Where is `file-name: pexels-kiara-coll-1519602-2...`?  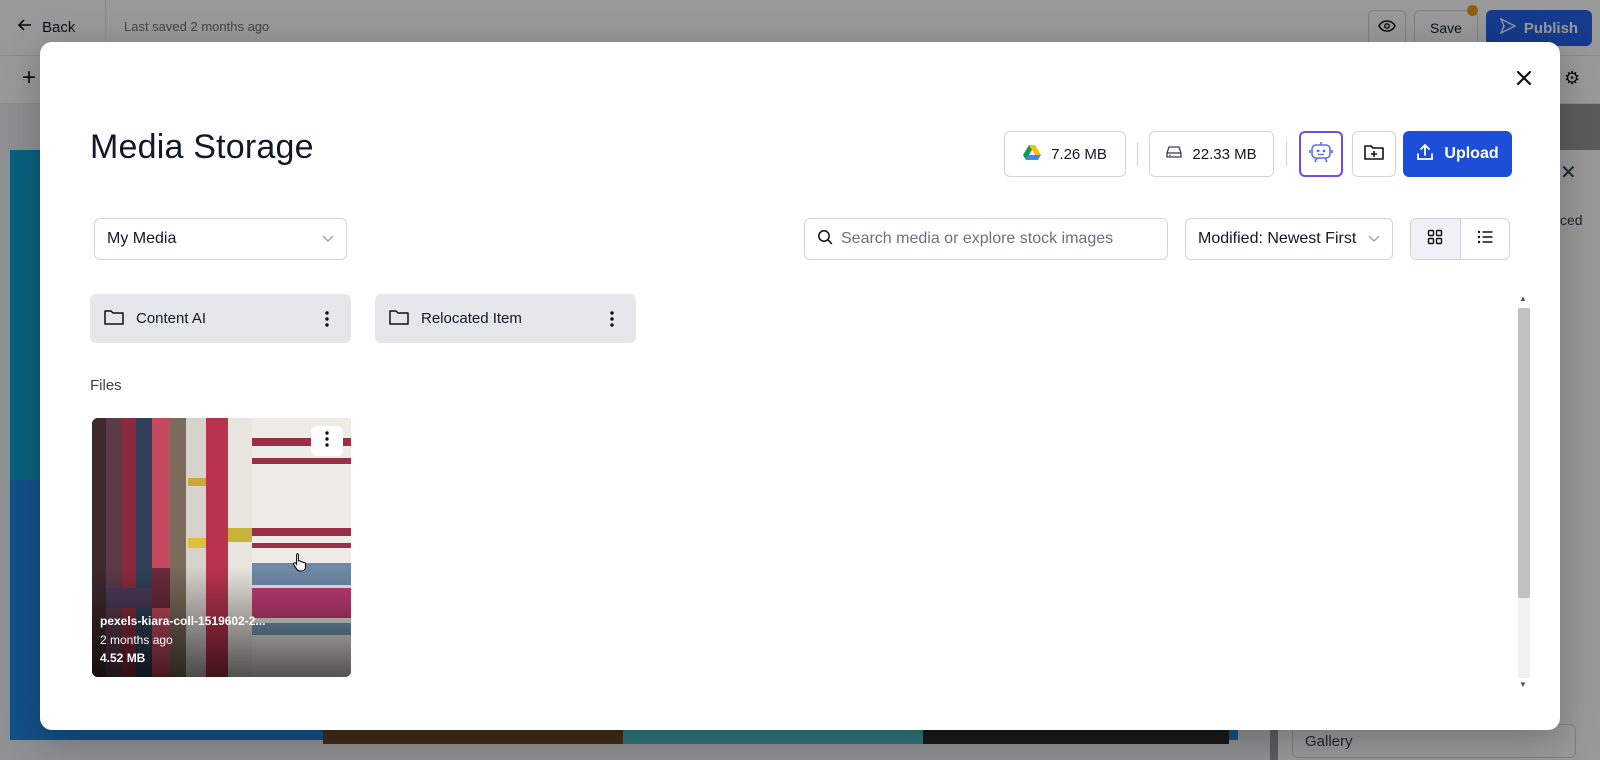 file-name: pexels-kiara-coll-1519602-2... is located at coordinates (183, 621).